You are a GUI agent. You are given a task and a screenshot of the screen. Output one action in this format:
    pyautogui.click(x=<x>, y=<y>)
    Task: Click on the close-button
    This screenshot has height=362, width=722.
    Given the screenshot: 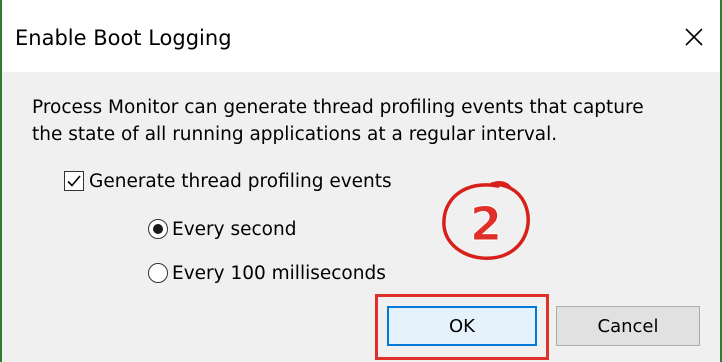 What is the action you would take?
    pyautogui.click(x=694, y=37)
    